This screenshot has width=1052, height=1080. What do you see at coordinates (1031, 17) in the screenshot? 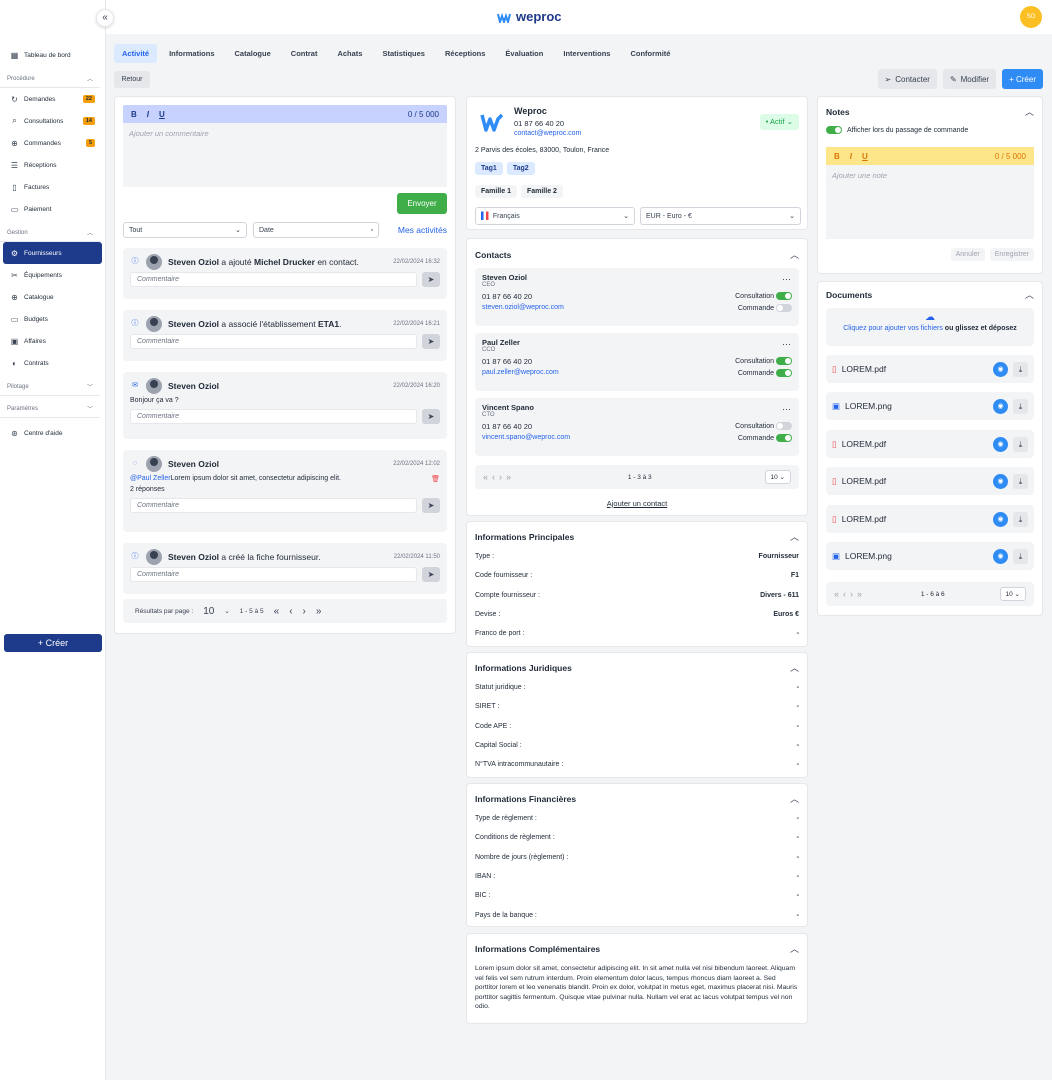
I see `user-avatar: SO` at bounding box center [1031, 17].